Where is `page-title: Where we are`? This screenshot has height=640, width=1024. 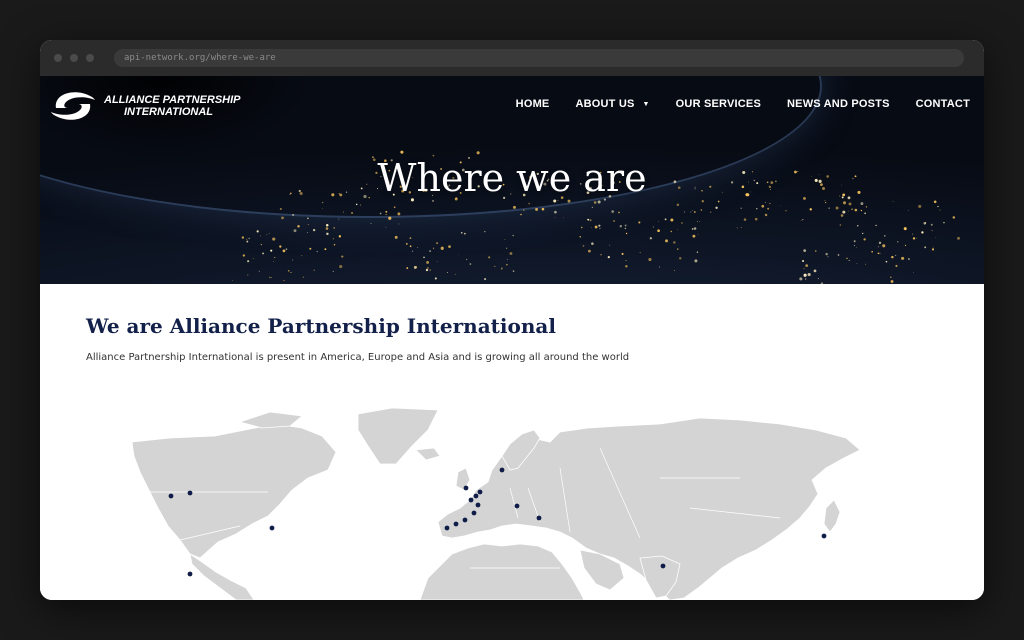 page-title: Where we are is located at coordinates (512, 178).